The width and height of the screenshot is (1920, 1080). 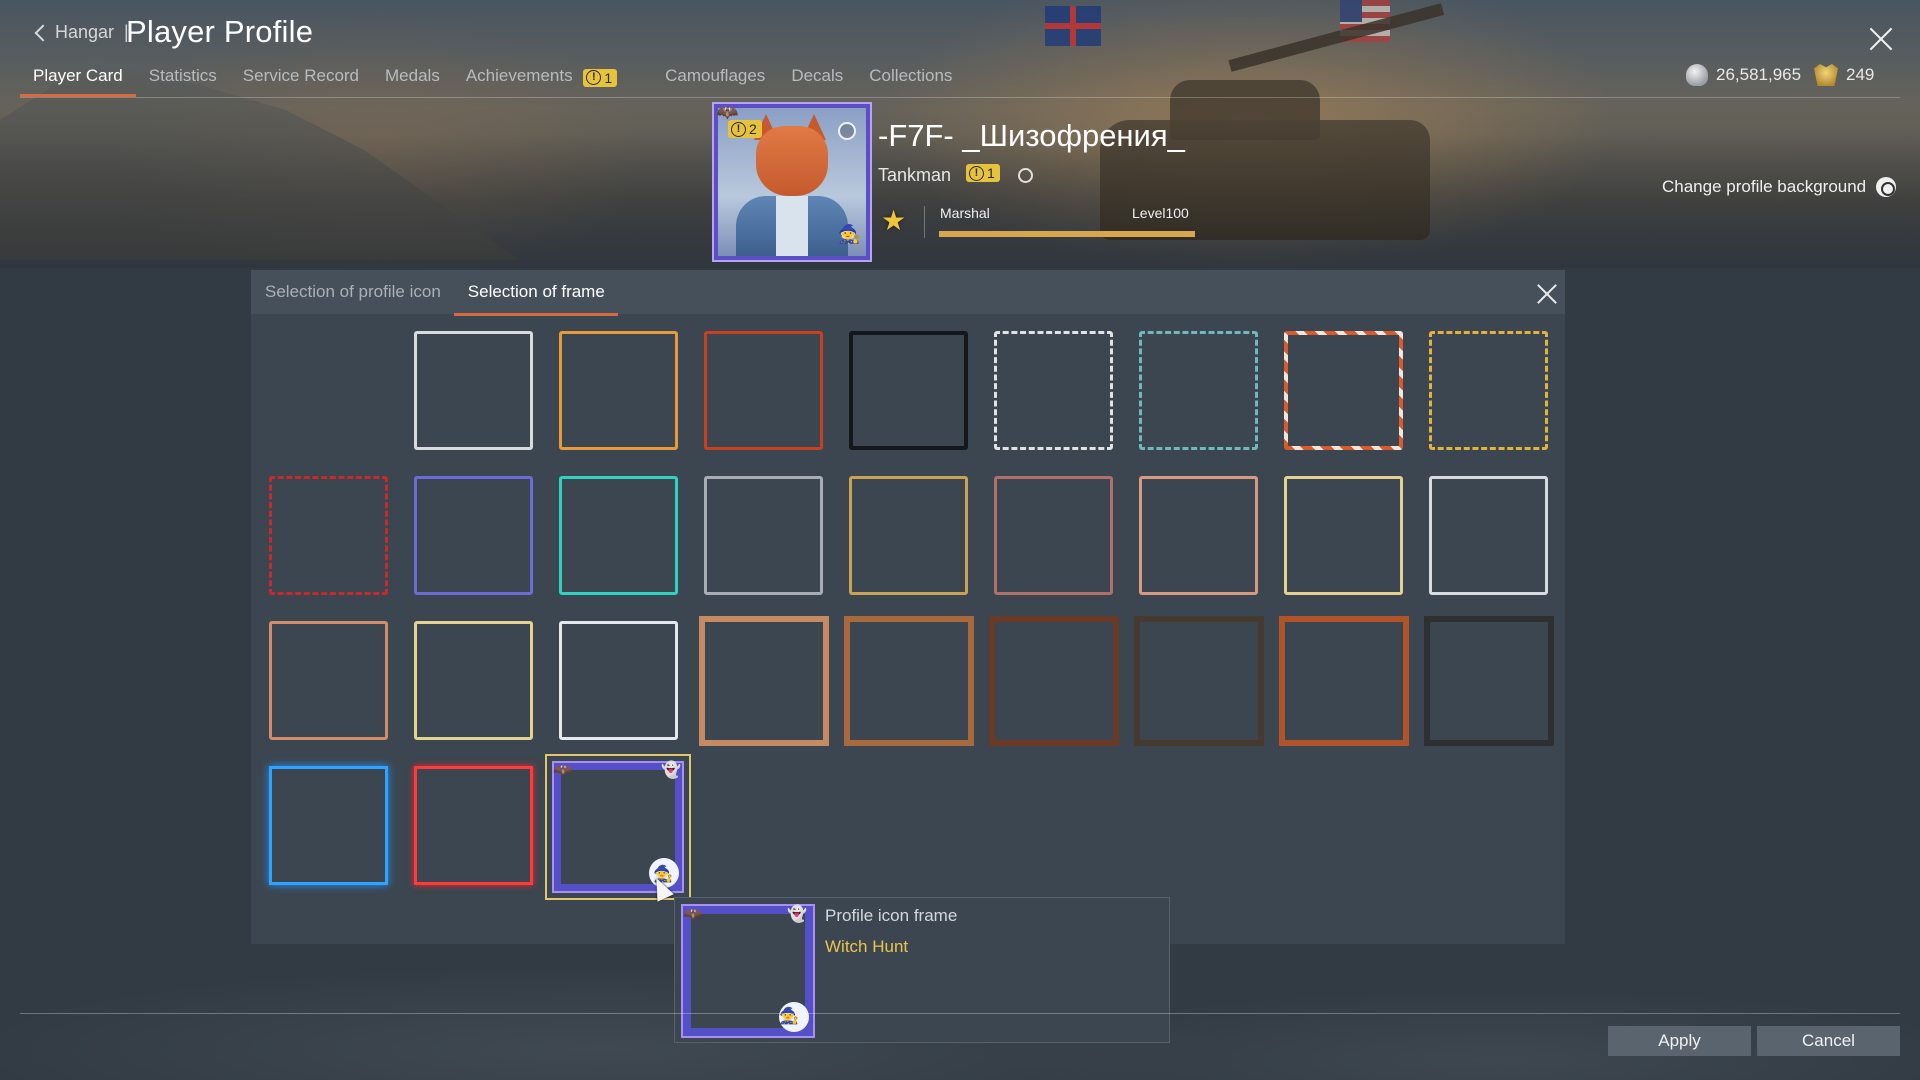 I want to click on achievements-badge: ! 1, so click(x=600, y=77).